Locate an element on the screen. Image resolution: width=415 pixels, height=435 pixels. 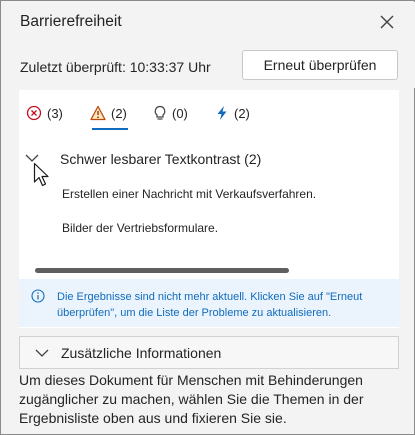
close-icon is located at coordinates (387, 22).